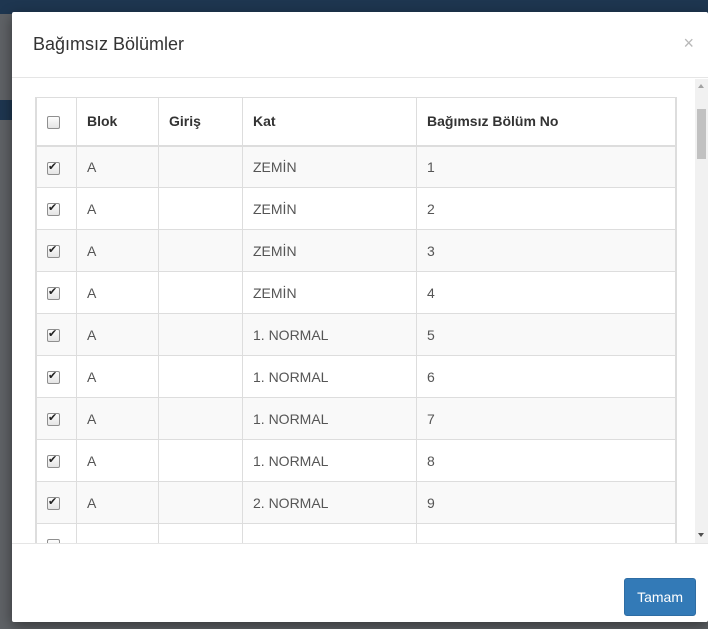 This screenshot has height=629, width=708. Describe the element at coordinates (546, 208) in the screenshot. I see `cell-bolum-no: 2` at that location.